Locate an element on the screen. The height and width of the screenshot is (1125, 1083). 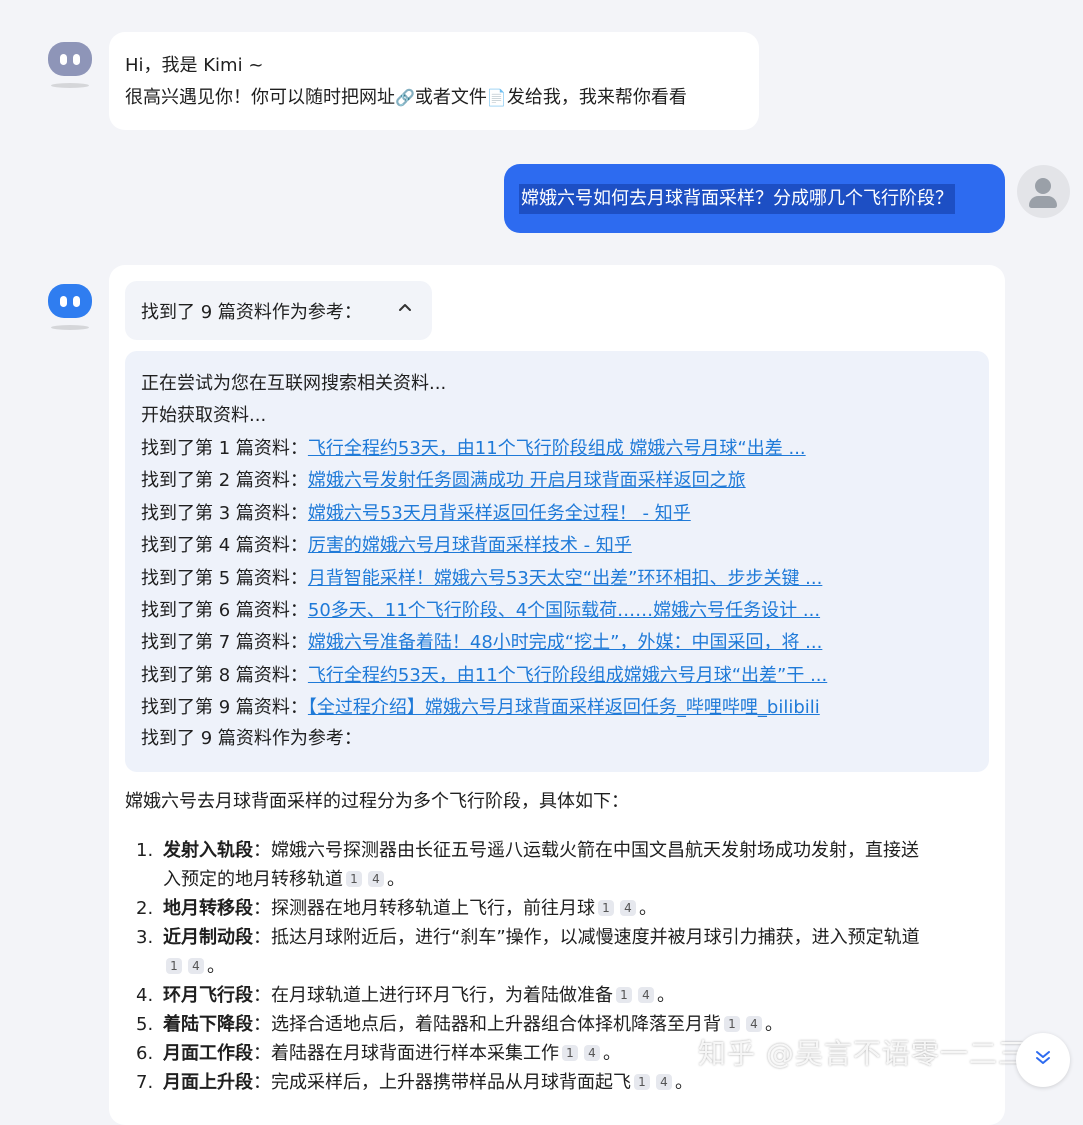
step-title: 发射入轨段 is located at coordinates (208, 850).